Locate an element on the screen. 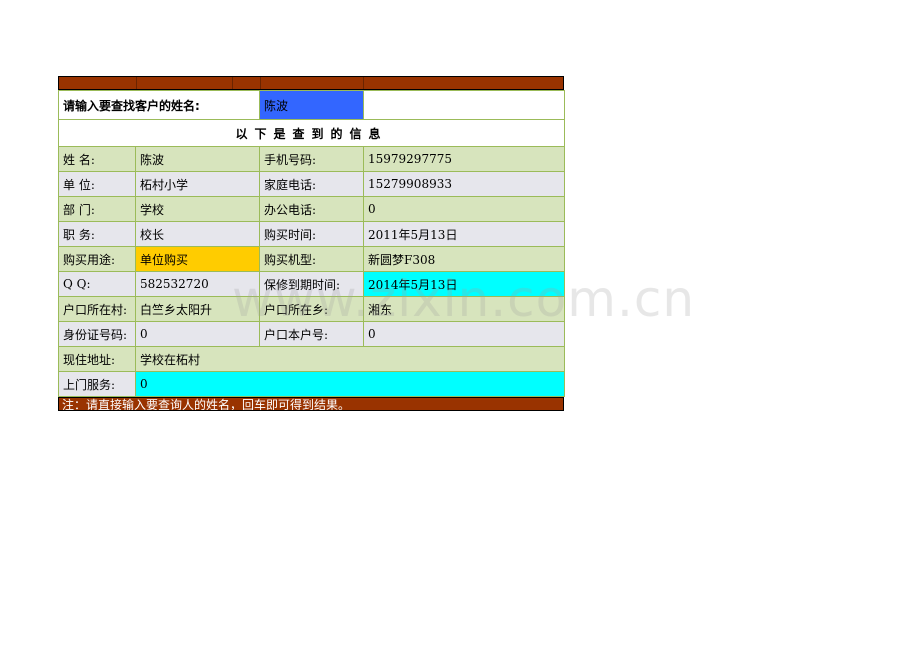 The image size is (920, 651). address-value: 学校在柘村 is located at coordinates (350, 359).